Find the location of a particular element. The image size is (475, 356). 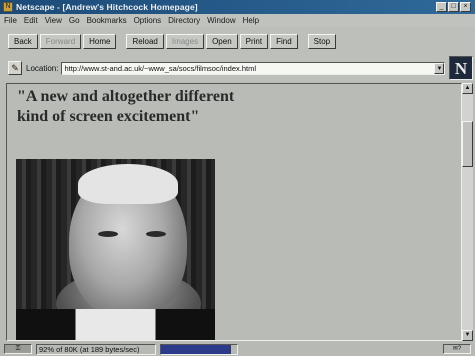

progress-fill is located at coordinates (196, 349).